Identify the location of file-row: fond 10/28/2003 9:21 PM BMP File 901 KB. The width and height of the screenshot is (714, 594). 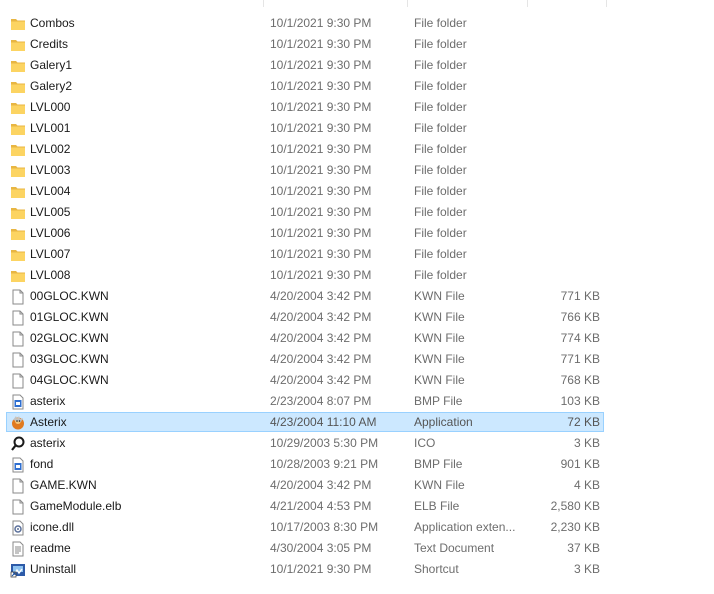
(305, 464).